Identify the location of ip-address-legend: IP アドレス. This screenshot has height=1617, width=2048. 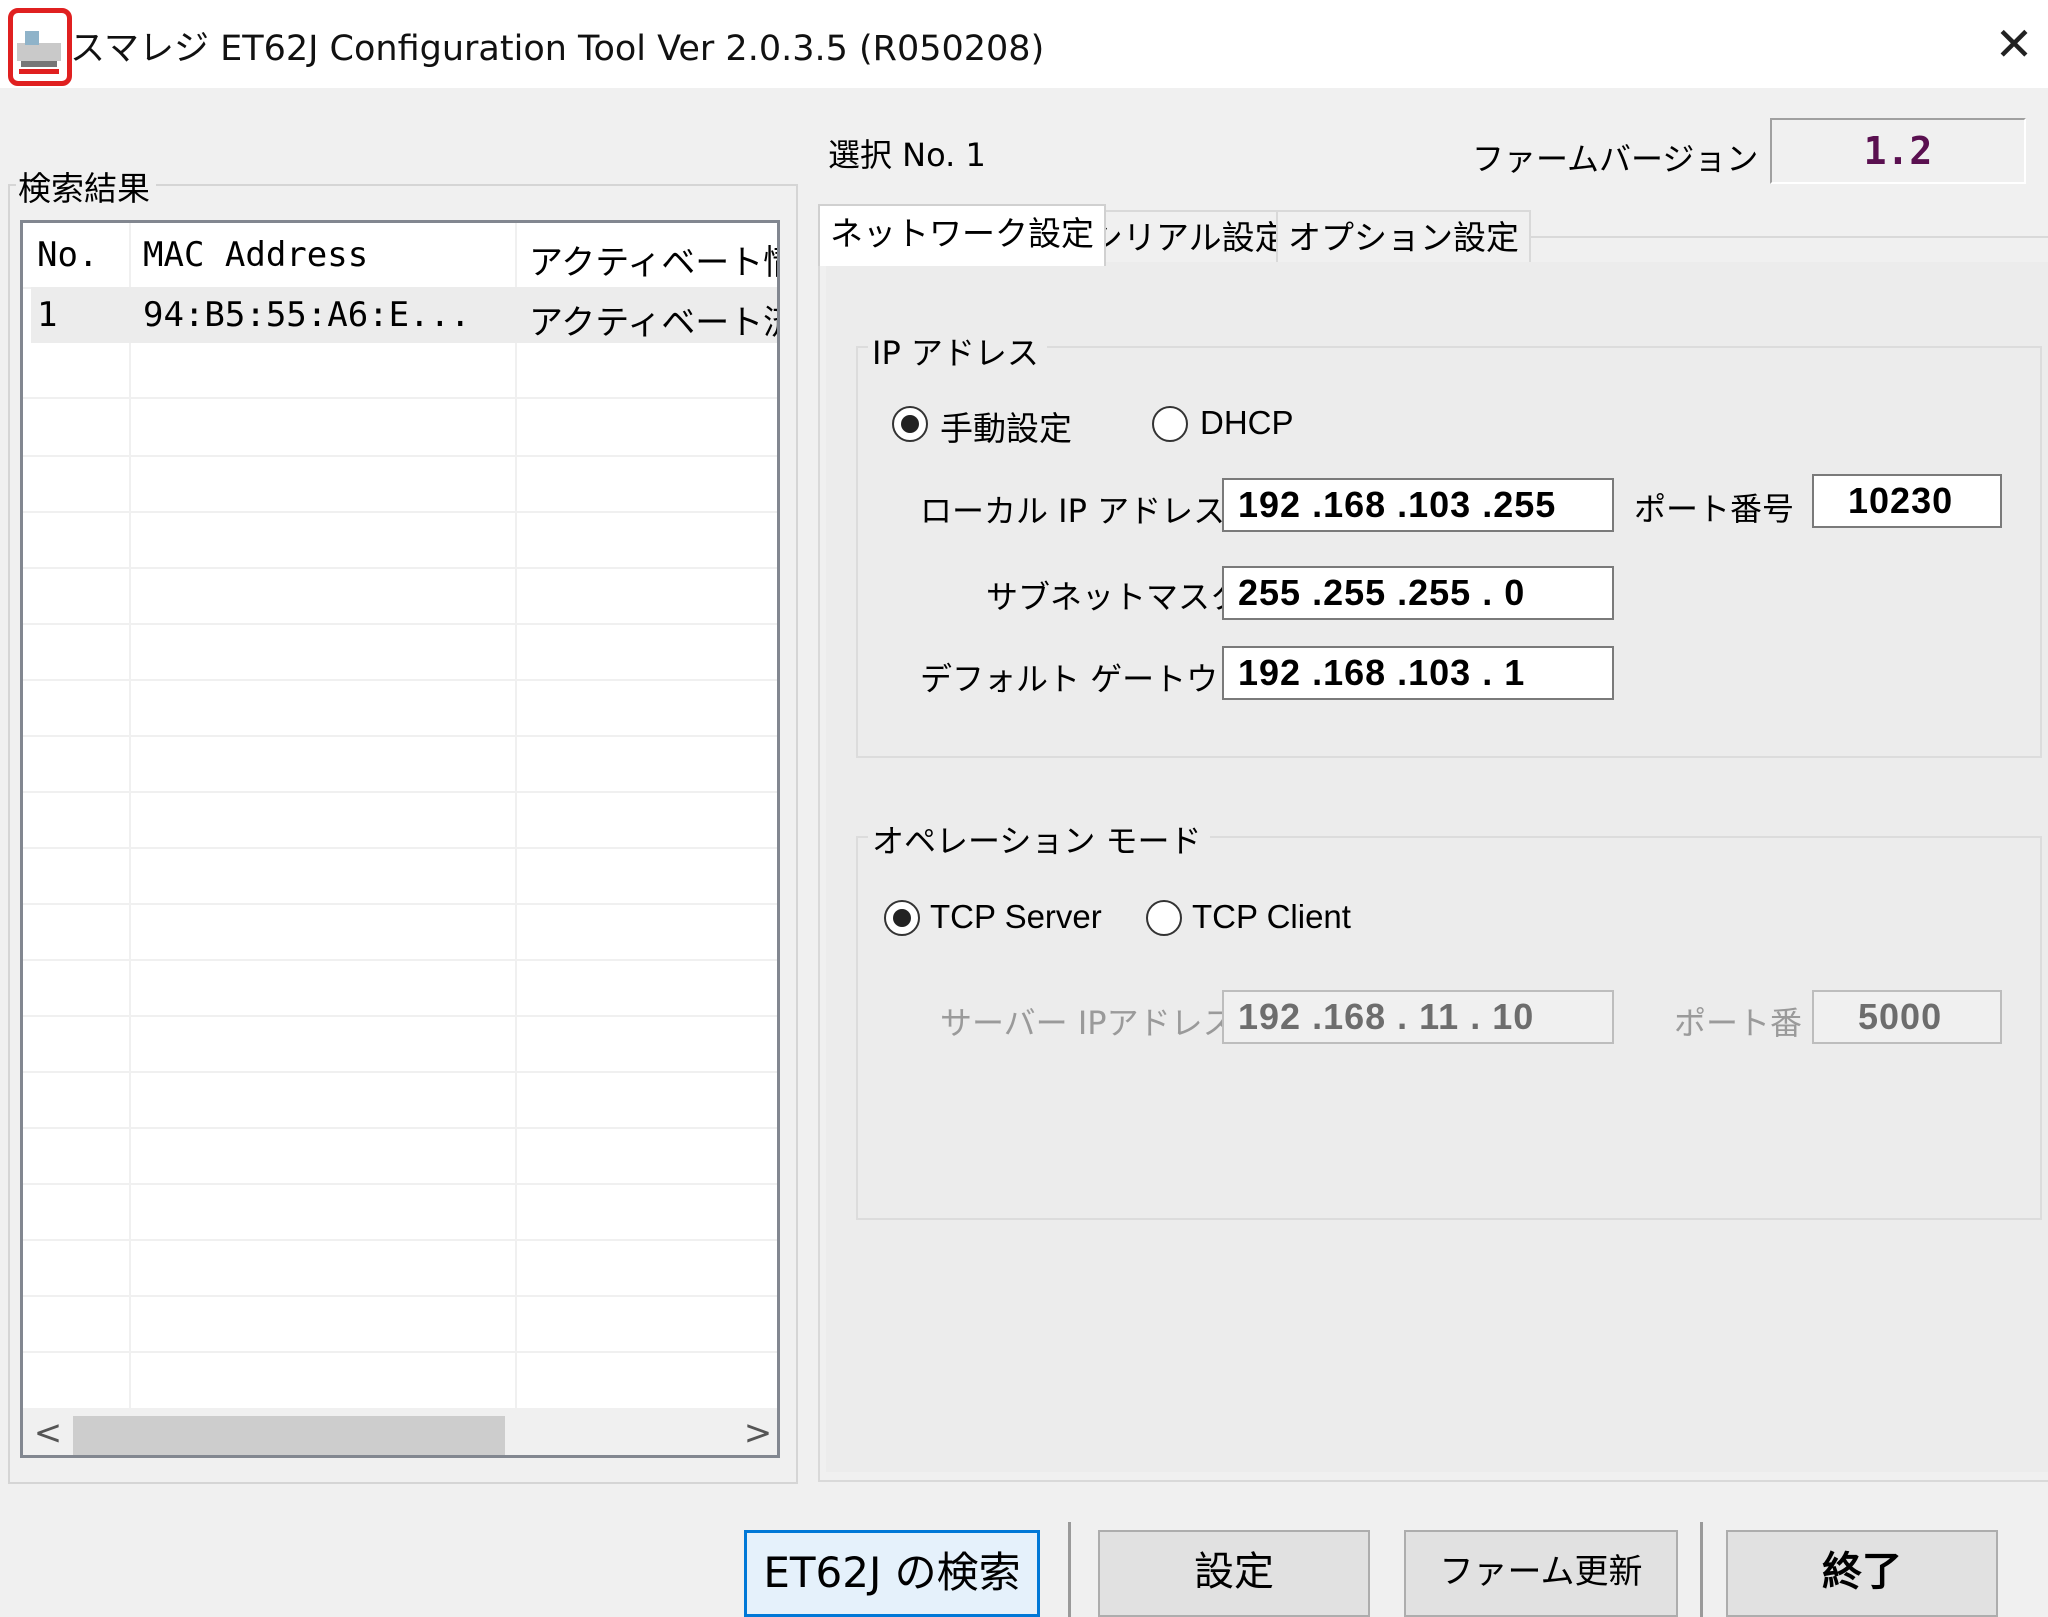
(957, 351).